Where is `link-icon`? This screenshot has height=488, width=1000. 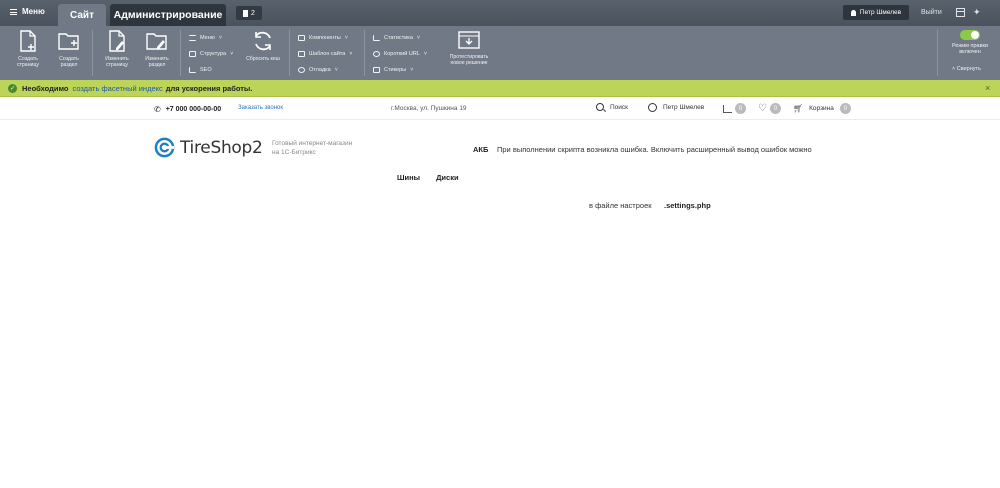
link-icon is located at coordinates (376, 54).